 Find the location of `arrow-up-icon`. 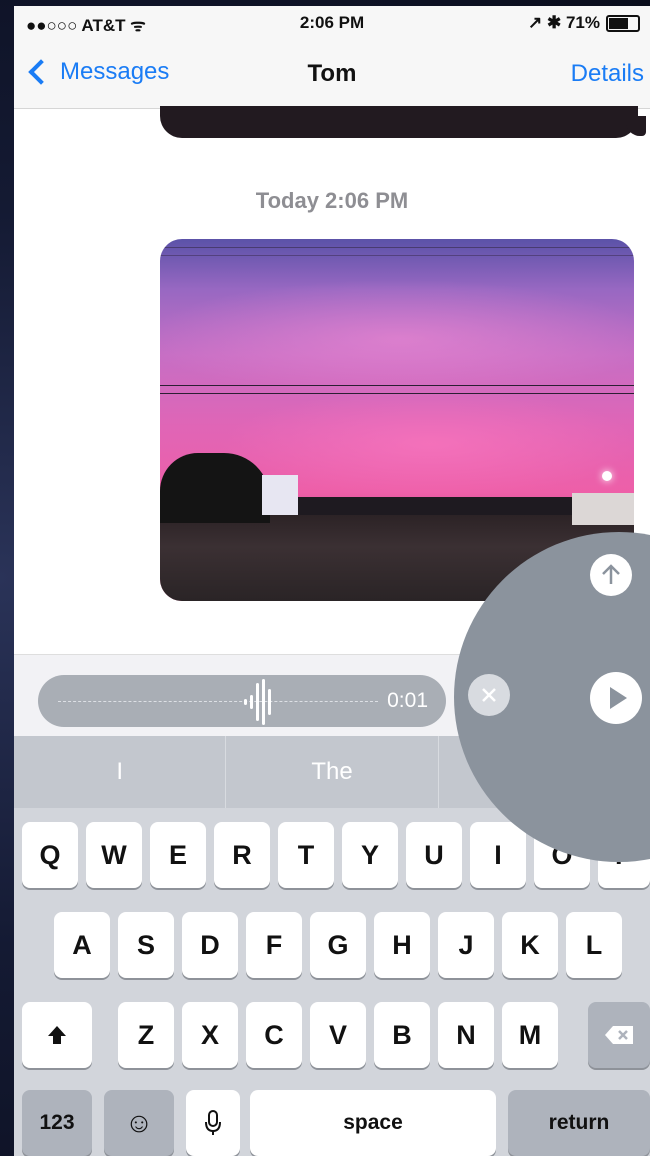

arrow-up-icon is located at coordinates (611, 574).